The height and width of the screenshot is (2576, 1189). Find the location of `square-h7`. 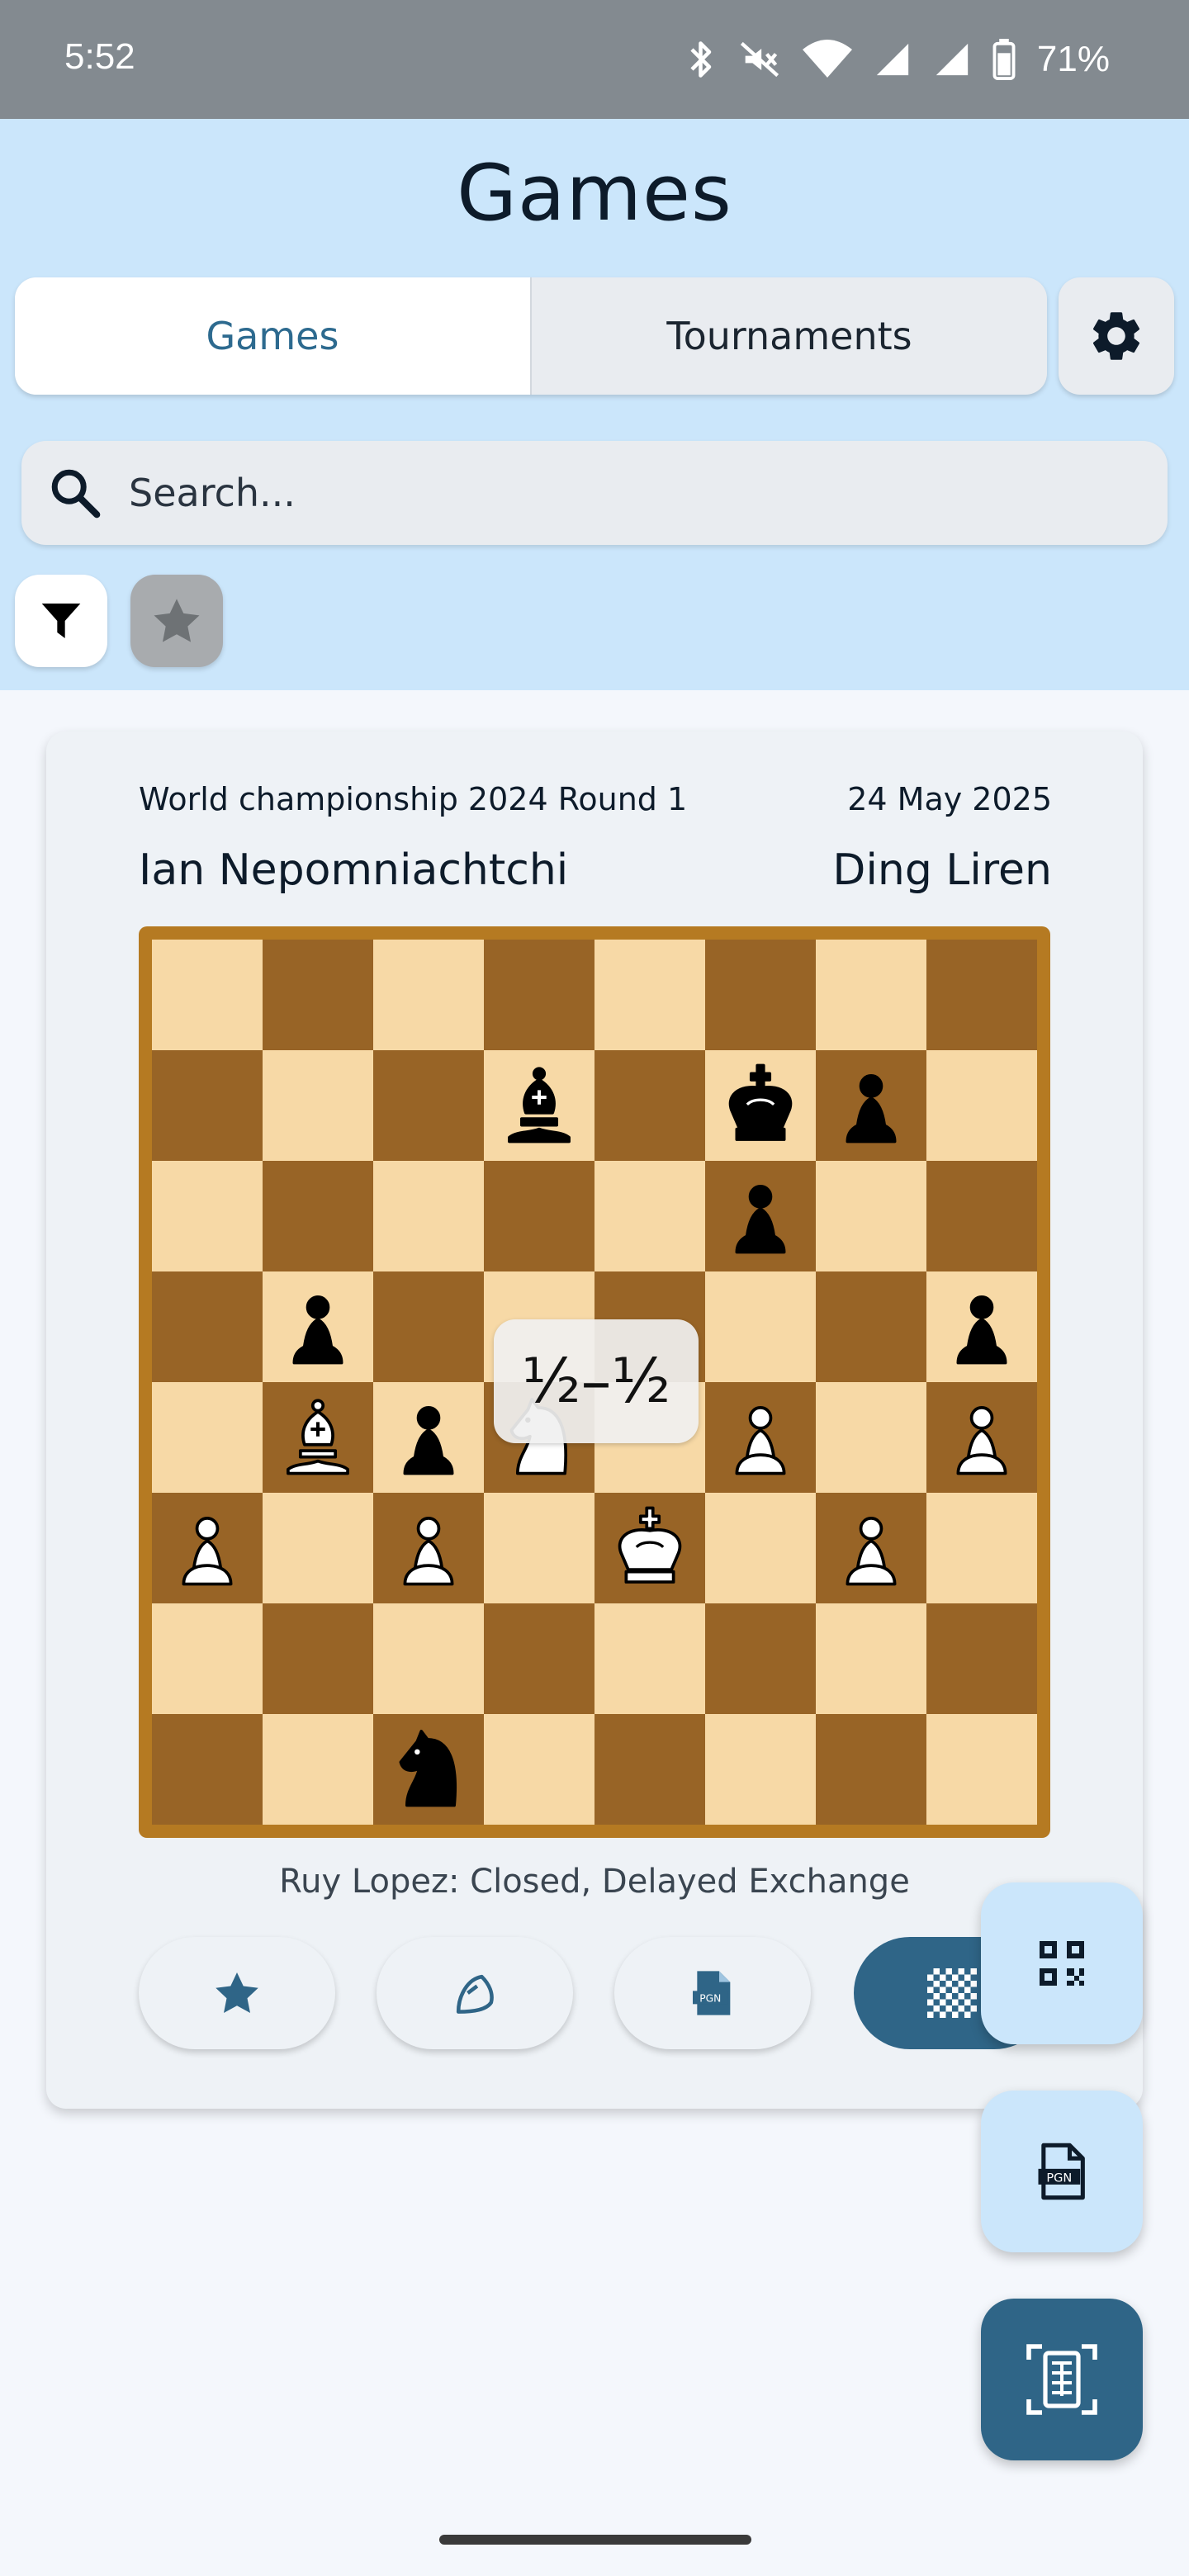

square-h7 is located at coordinates (981, 1105).